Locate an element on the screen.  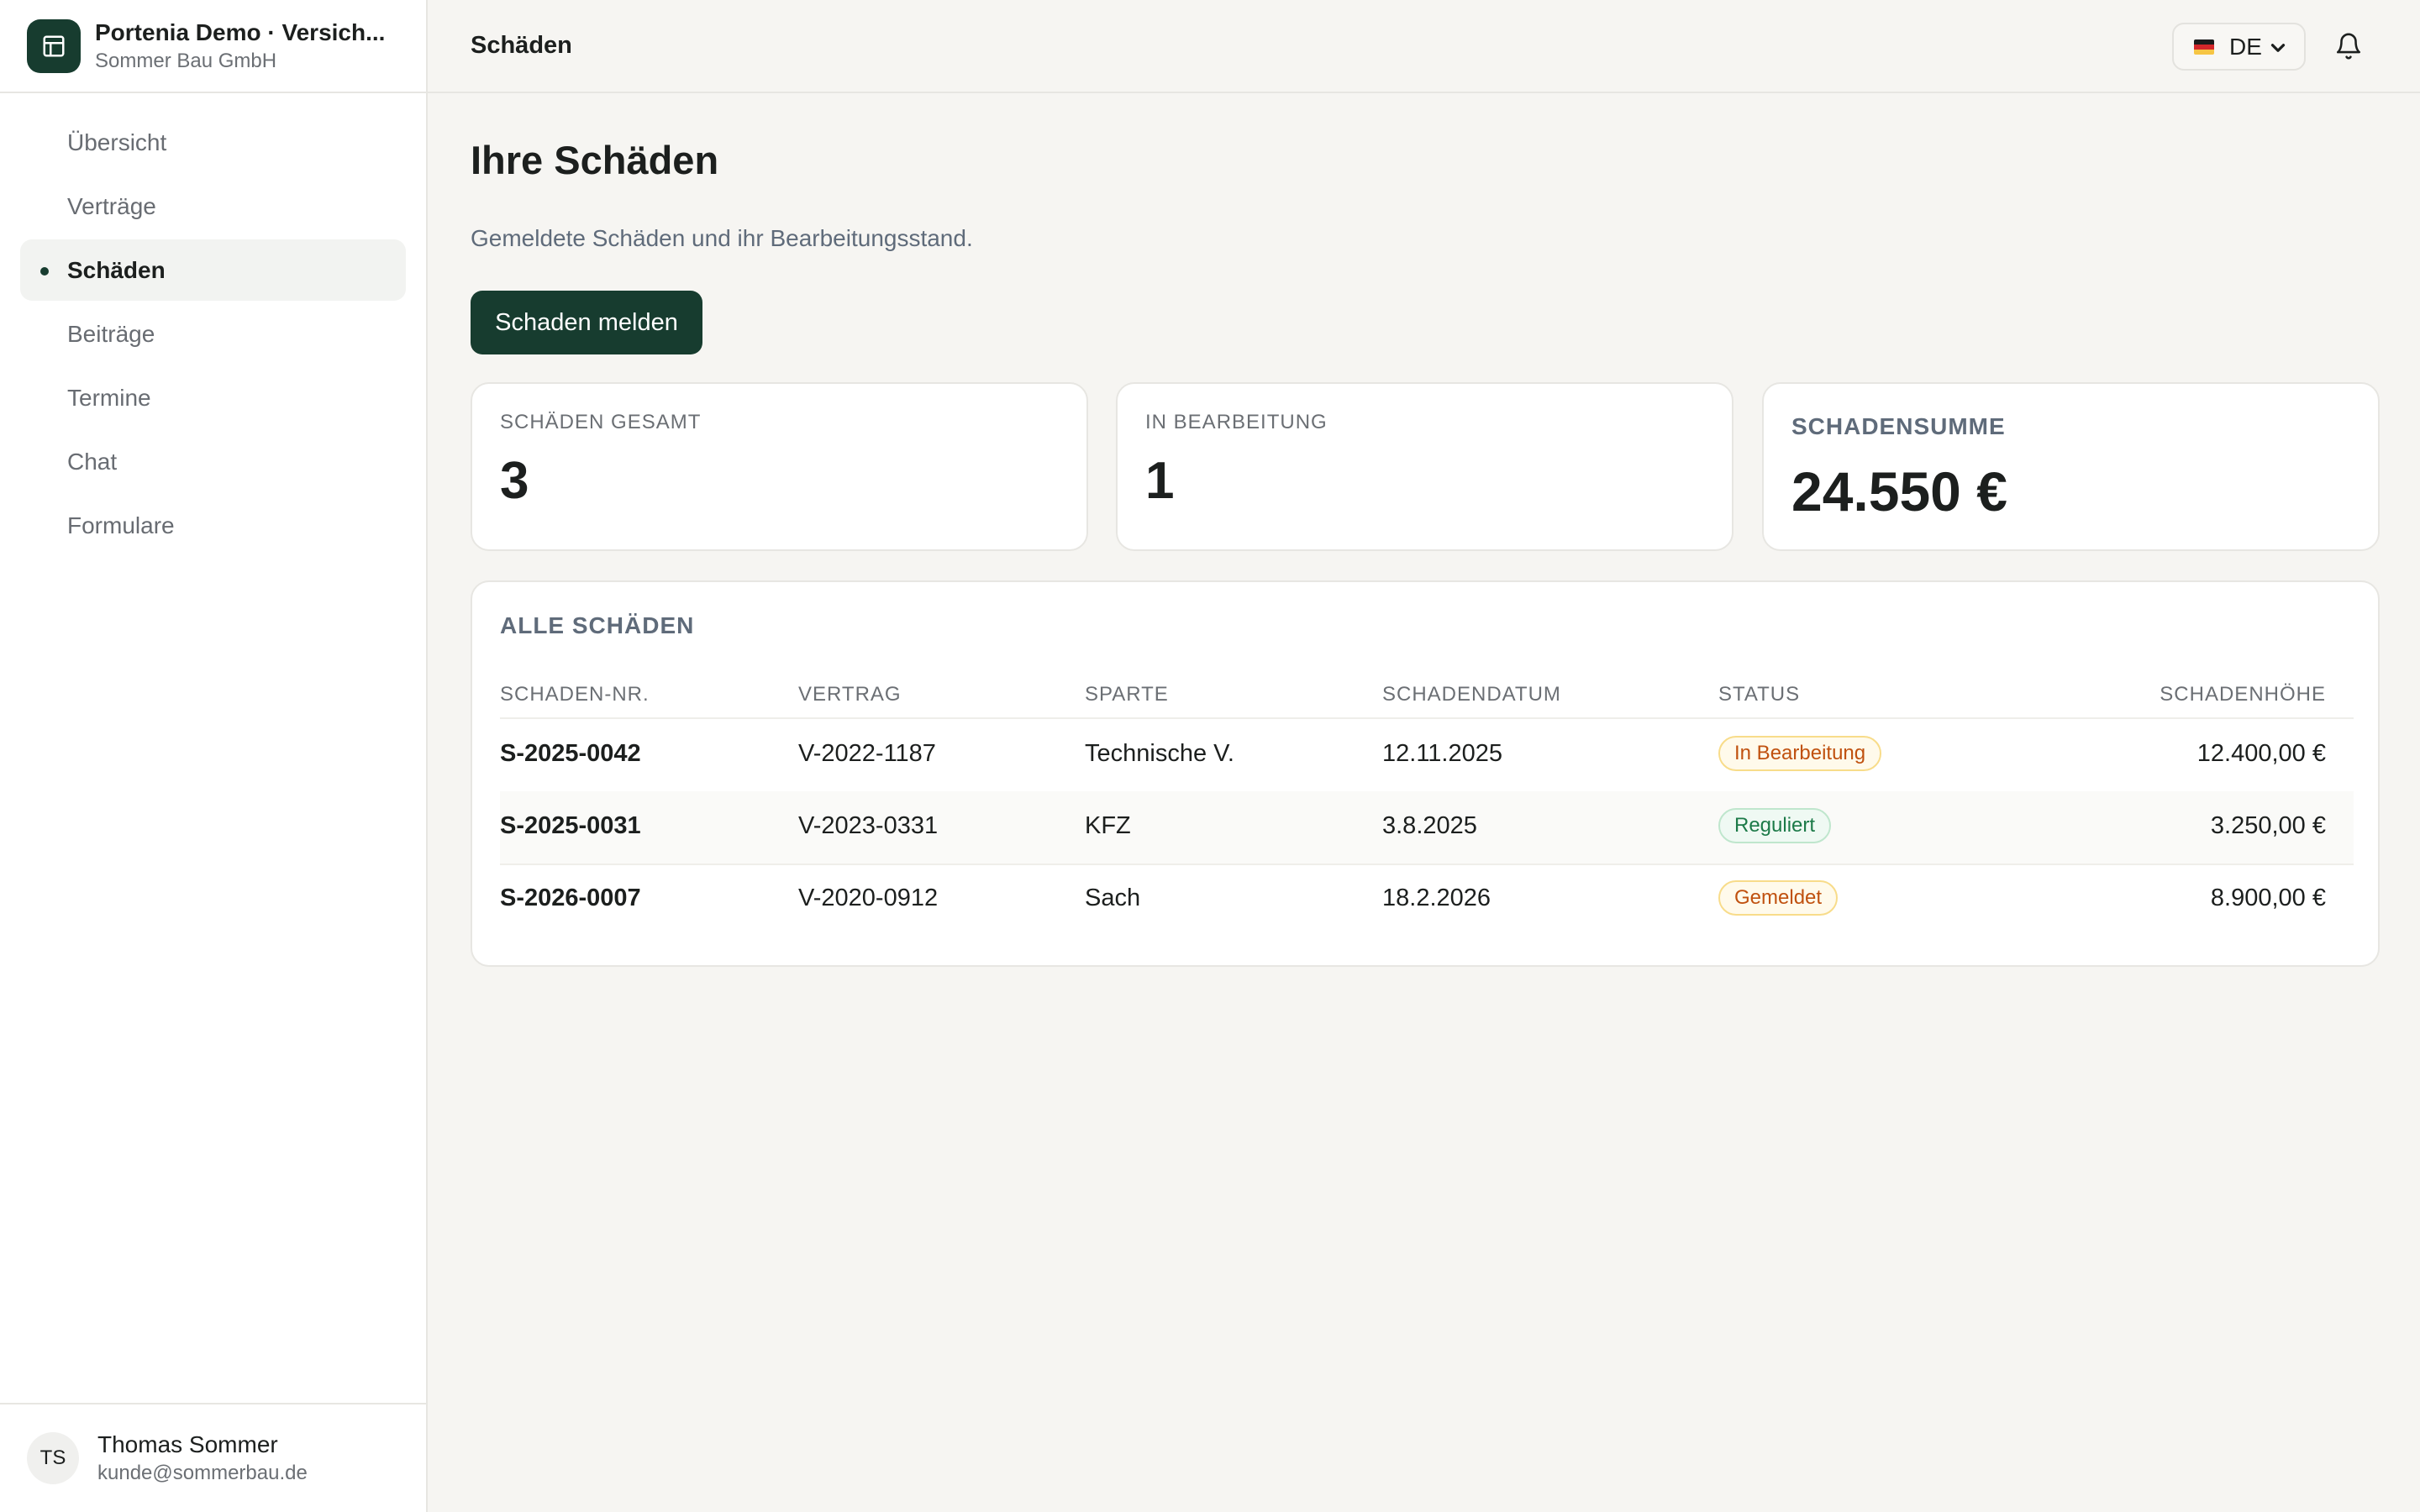
line-of-business: Sach is located at coordinates (1113, 898).